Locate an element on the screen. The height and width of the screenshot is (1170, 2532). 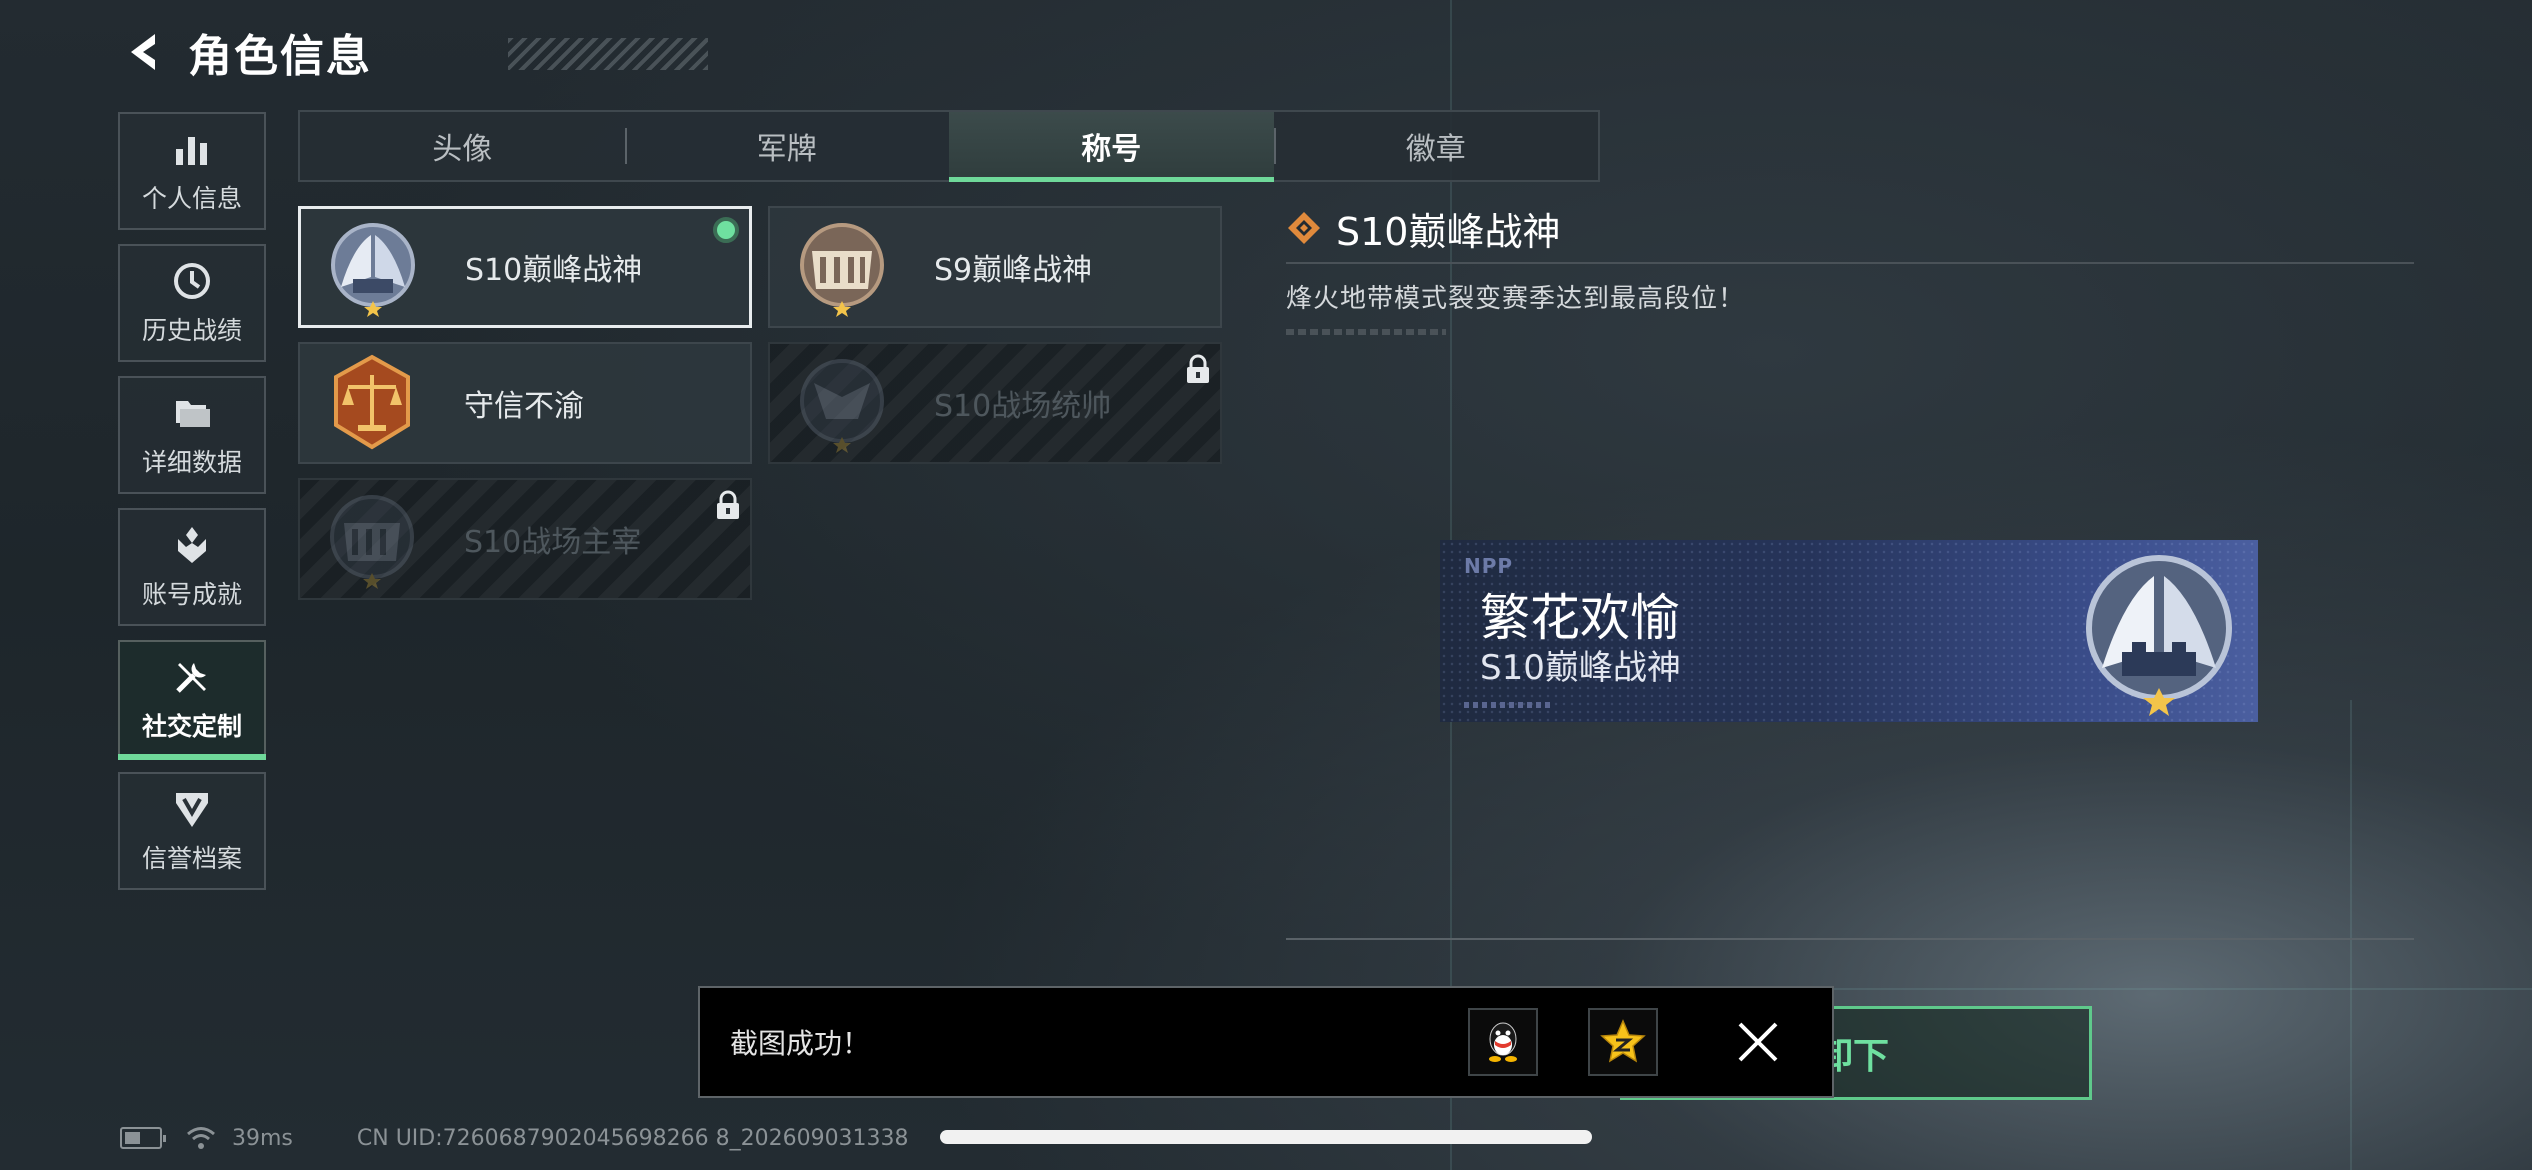
side-item-history: 历史战绩 is located at coordinates (192, 303).